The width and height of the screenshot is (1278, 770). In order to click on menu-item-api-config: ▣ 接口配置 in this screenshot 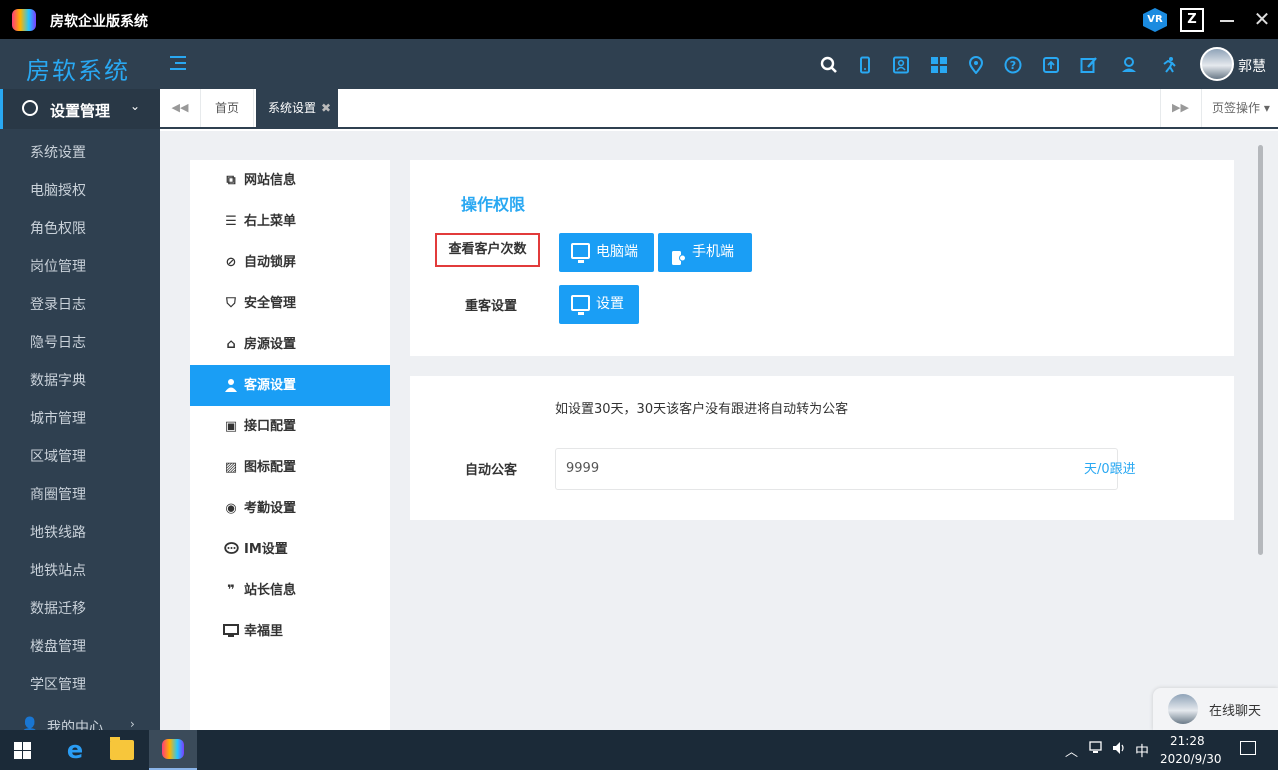, I will do `click(290, 426)`.